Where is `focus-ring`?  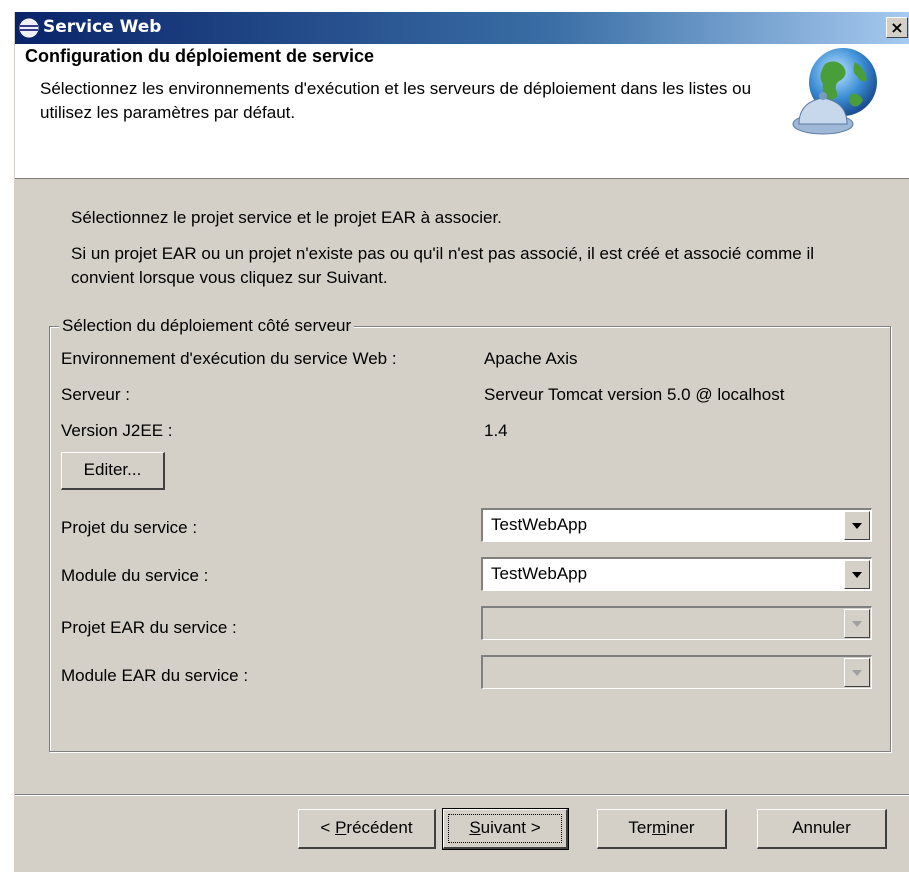
focus-ring is located at coordinates (505, 828).